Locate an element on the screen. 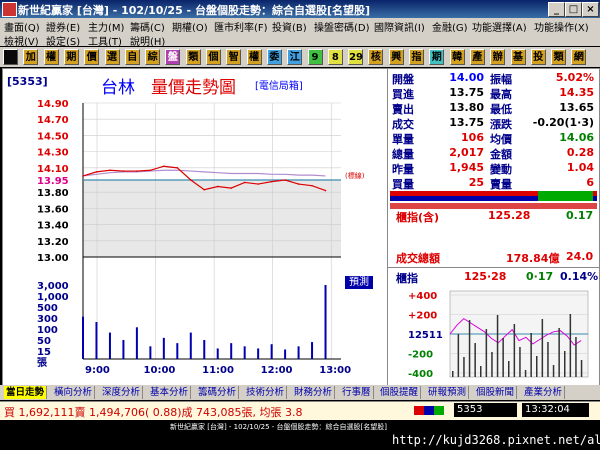 The width and height of the screenshot is (600, 450). toolbar-button-13: 委 is located at coordinates (274, 57).